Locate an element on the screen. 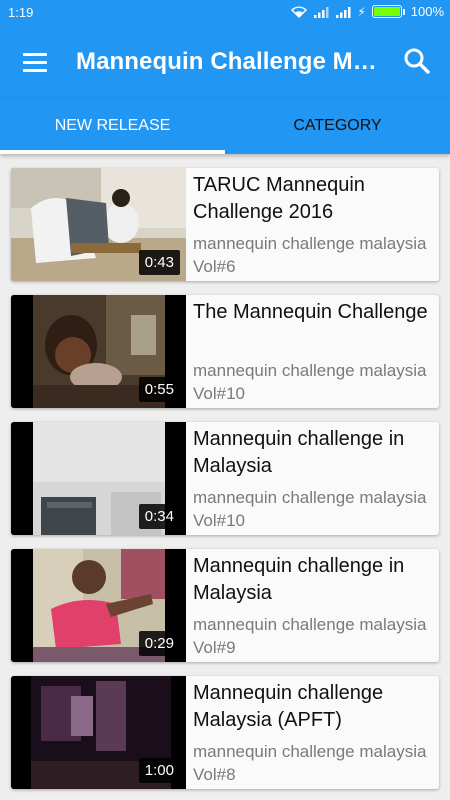  app-bar: Mannequin Challenge Malaysia is located at coordinates (225, 62).